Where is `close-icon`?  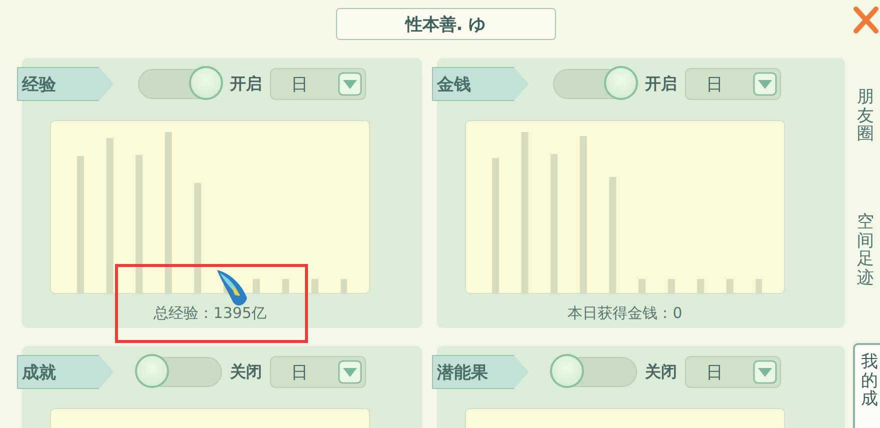
close-icon is located at coordinates (866, 20).